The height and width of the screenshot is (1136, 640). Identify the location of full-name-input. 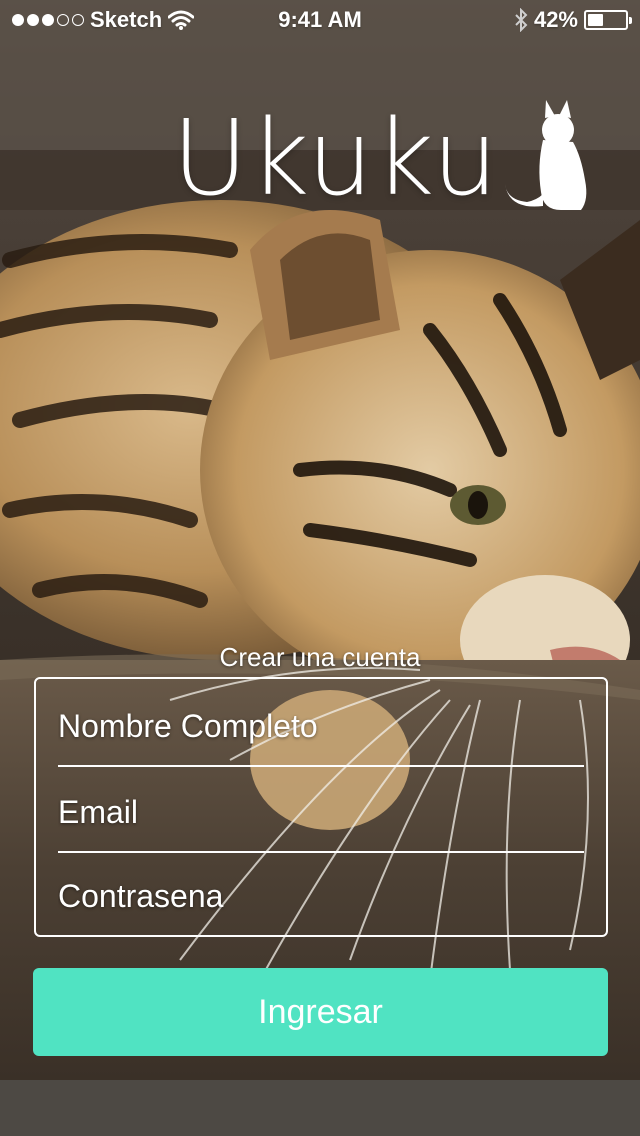
(321, 726).